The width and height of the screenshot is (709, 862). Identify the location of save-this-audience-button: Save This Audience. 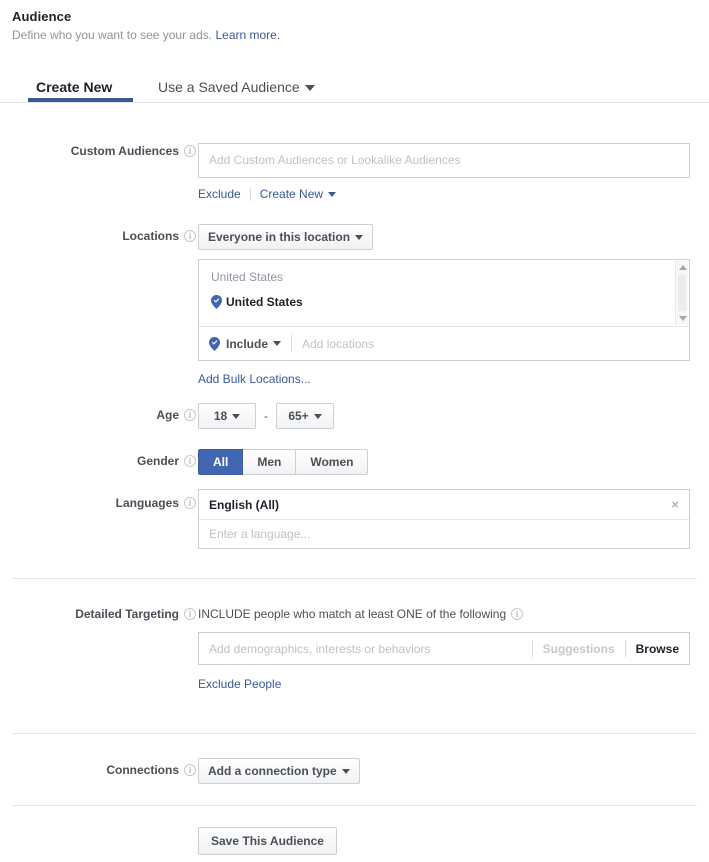
(267, 841).